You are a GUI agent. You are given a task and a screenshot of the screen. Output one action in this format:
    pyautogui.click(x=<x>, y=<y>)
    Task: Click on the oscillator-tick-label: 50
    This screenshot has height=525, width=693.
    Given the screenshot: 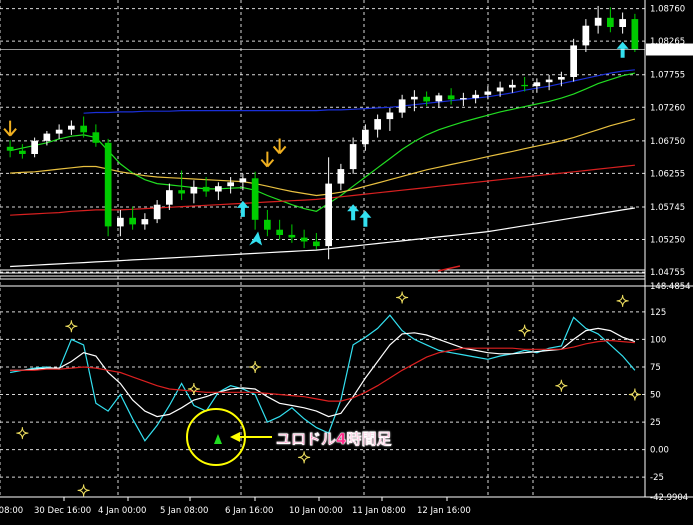 What is the action you would take?
    pyautogui.click(x=655, y=396)
    